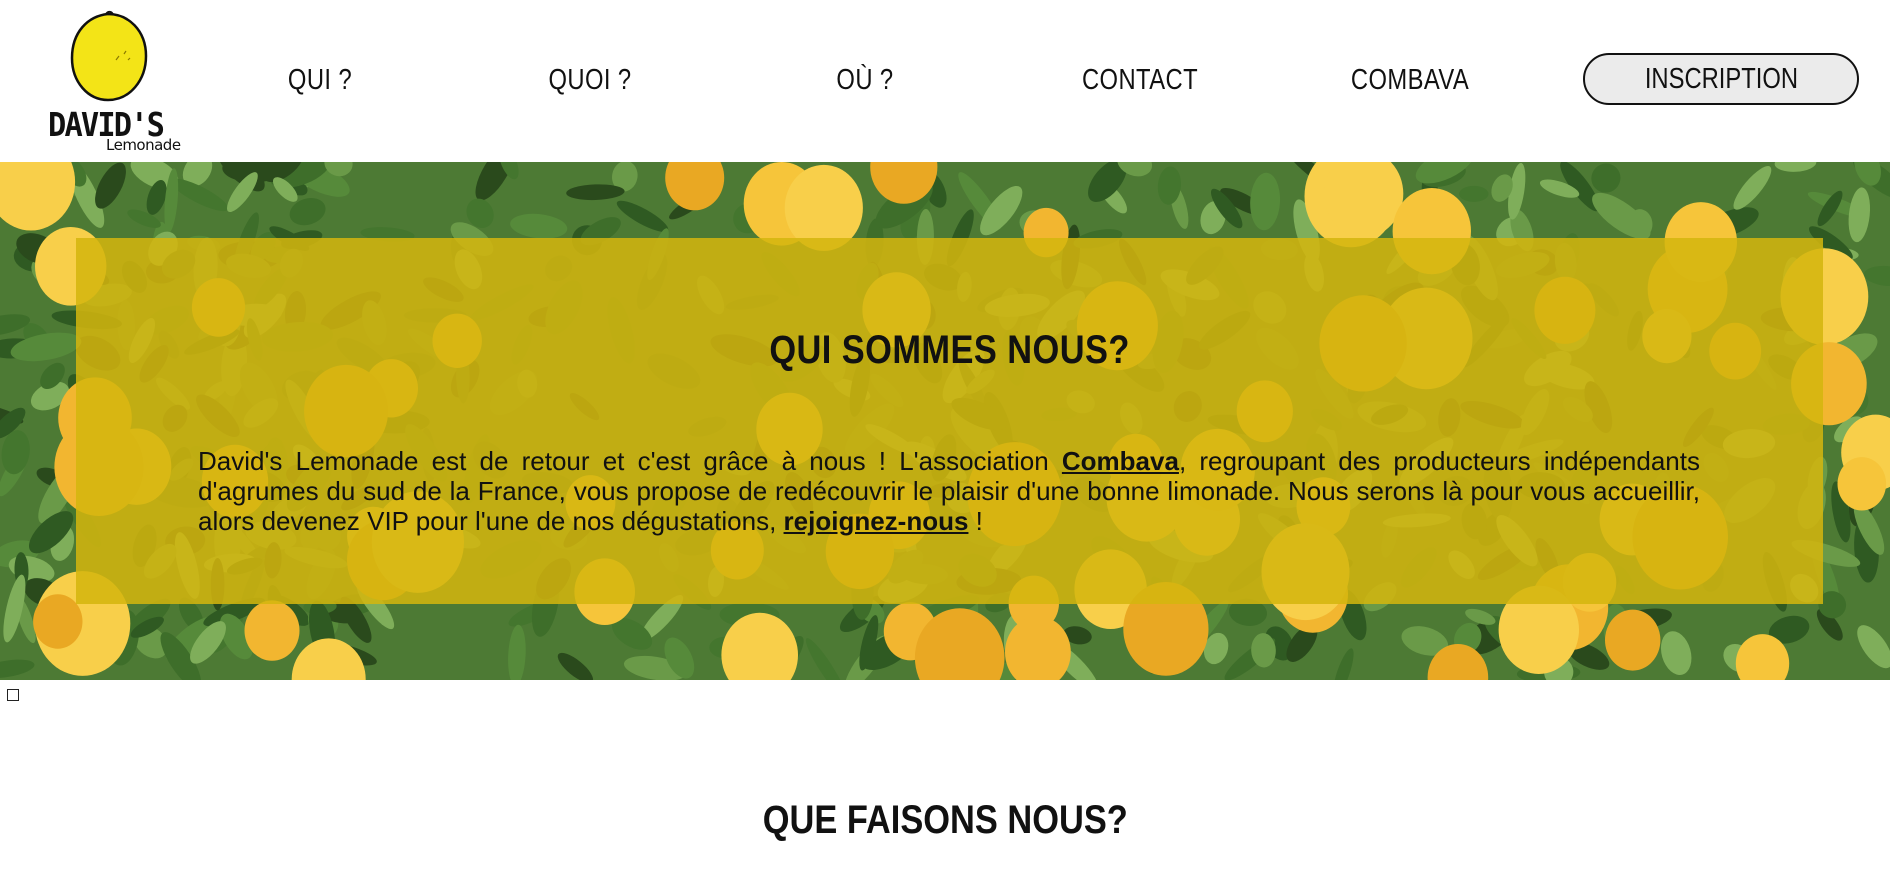 The height and width of the screenshot is (890, 1890). Describe the element at coordinates (865, 80) in the screenshot. I see `nav-ou: OÙ ?` at that location.